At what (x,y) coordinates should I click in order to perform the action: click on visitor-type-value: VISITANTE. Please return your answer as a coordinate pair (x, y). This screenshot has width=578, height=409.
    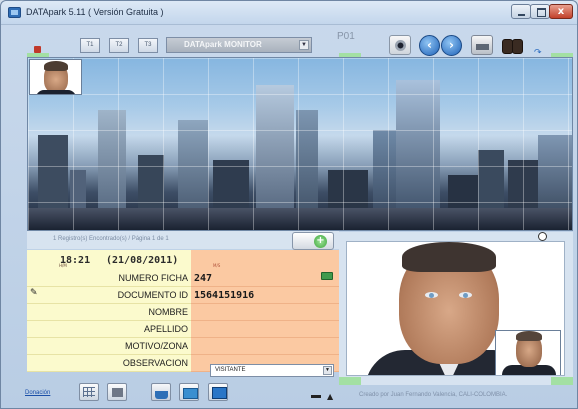
    Looking at the image, I should click on (230, 370).